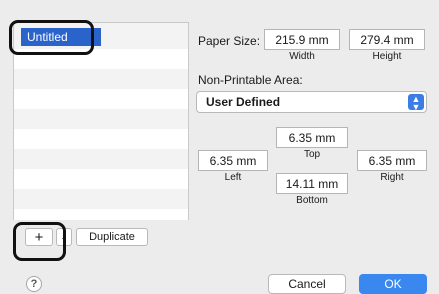 This screenshot has width=439, height=294. What do you see at coordinates (233, 177) in the screenshot?
I see `left-label: Left` at bounding box center [233, 177].